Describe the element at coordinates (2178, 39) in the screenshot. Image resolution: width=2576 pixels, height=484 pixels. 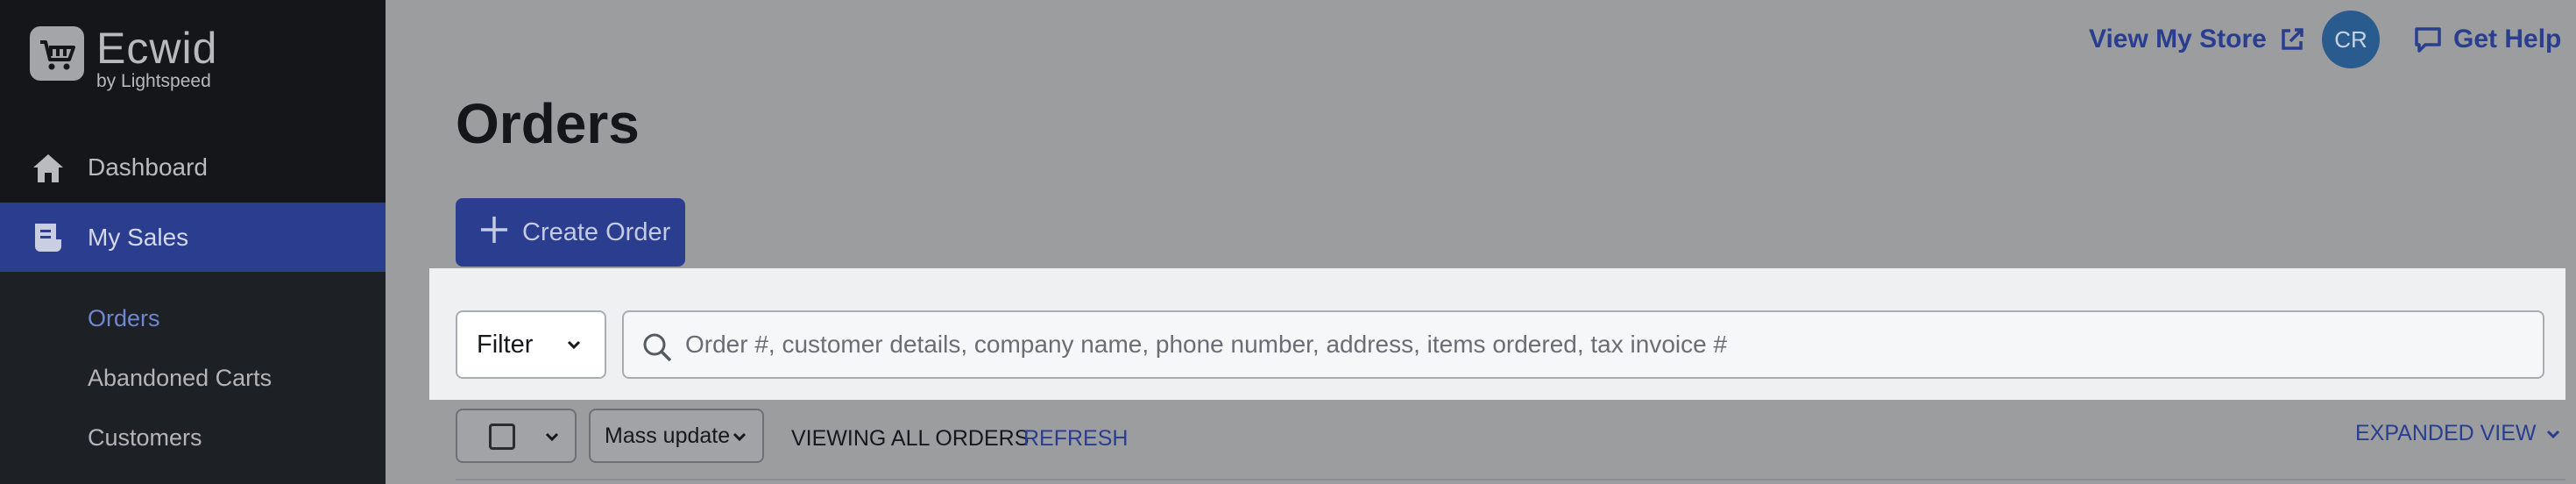
I see `view-store-label: View My Store` at that location.